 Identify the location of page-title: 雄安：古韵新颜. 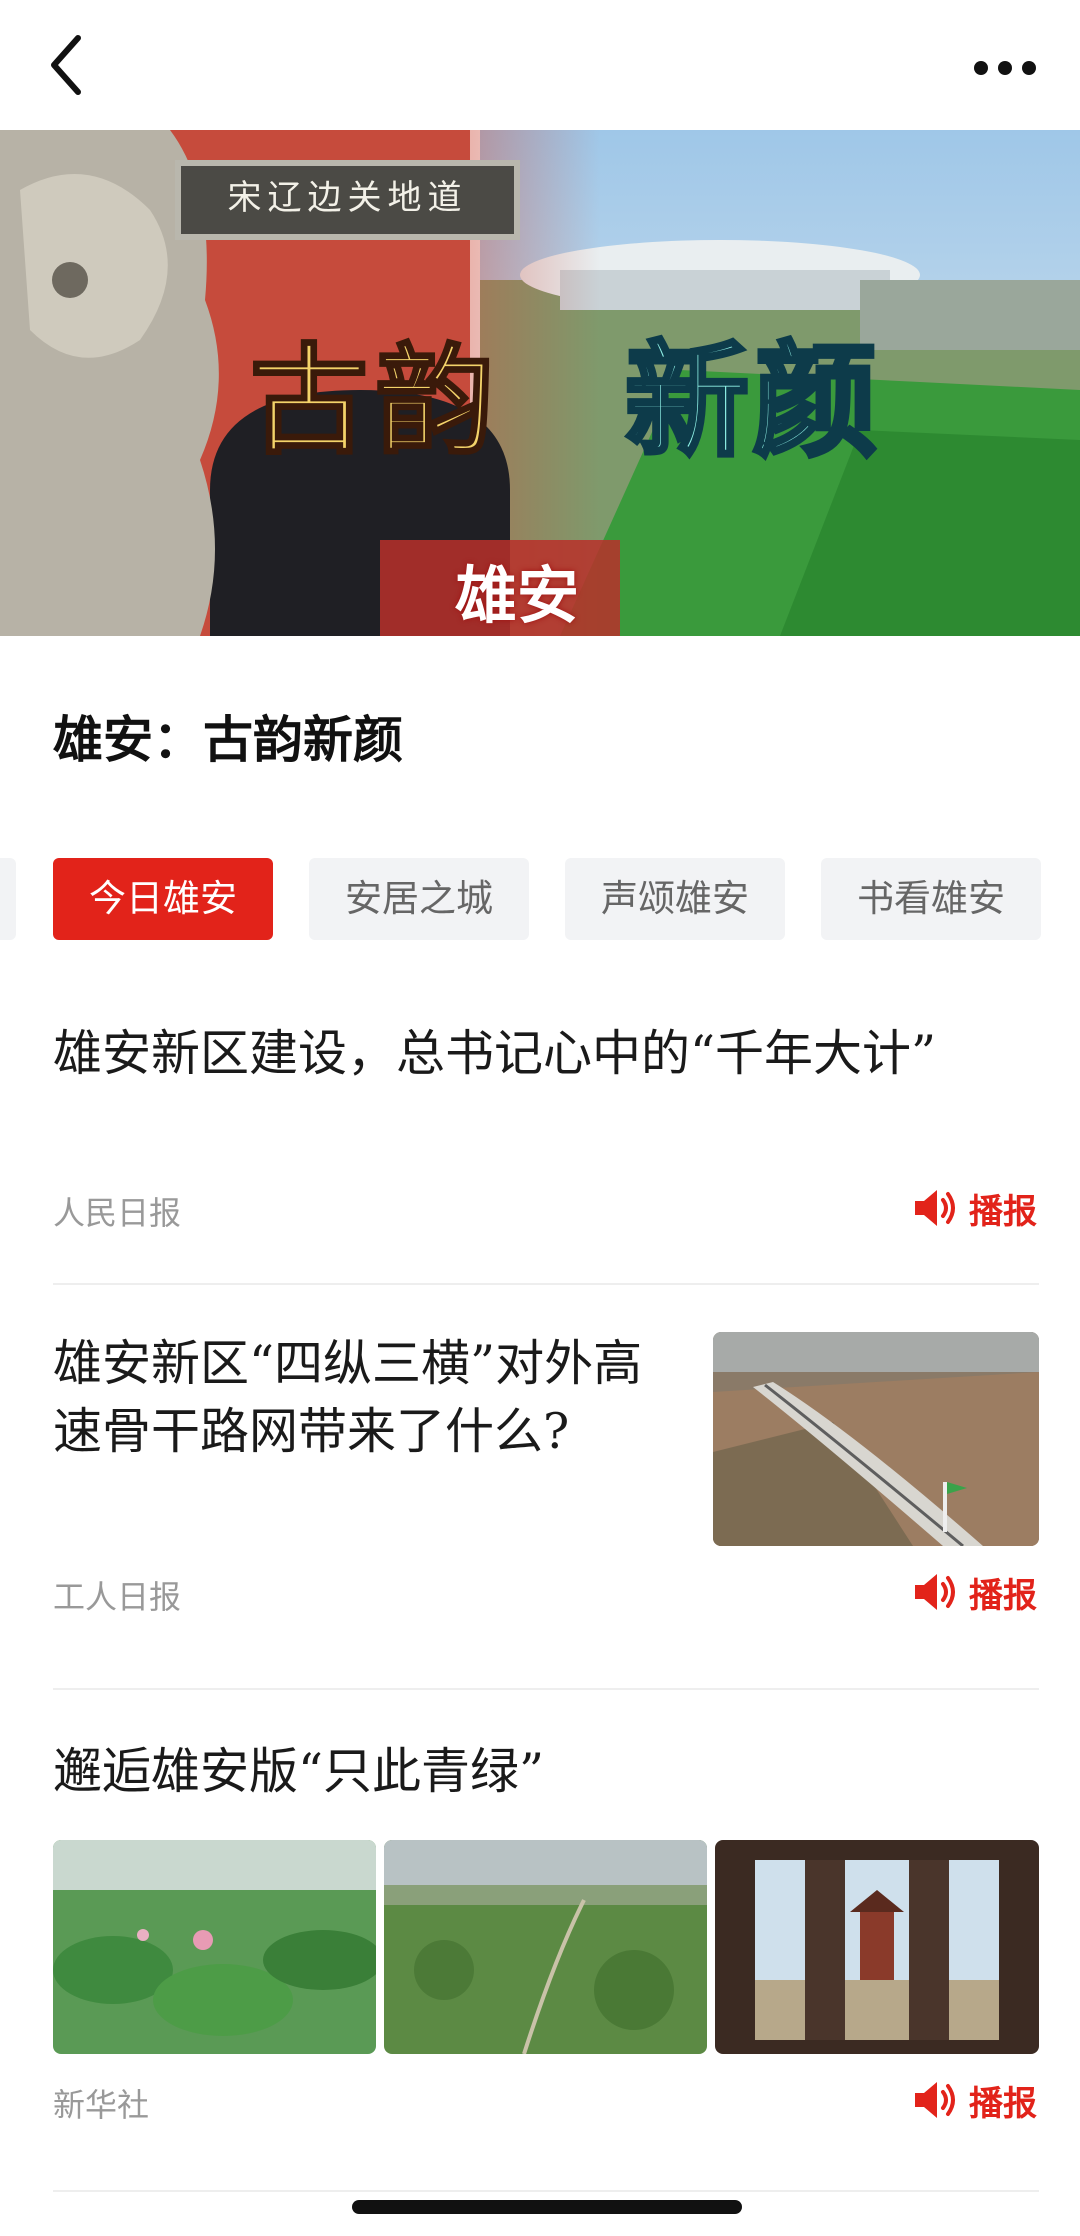
(228, 739).